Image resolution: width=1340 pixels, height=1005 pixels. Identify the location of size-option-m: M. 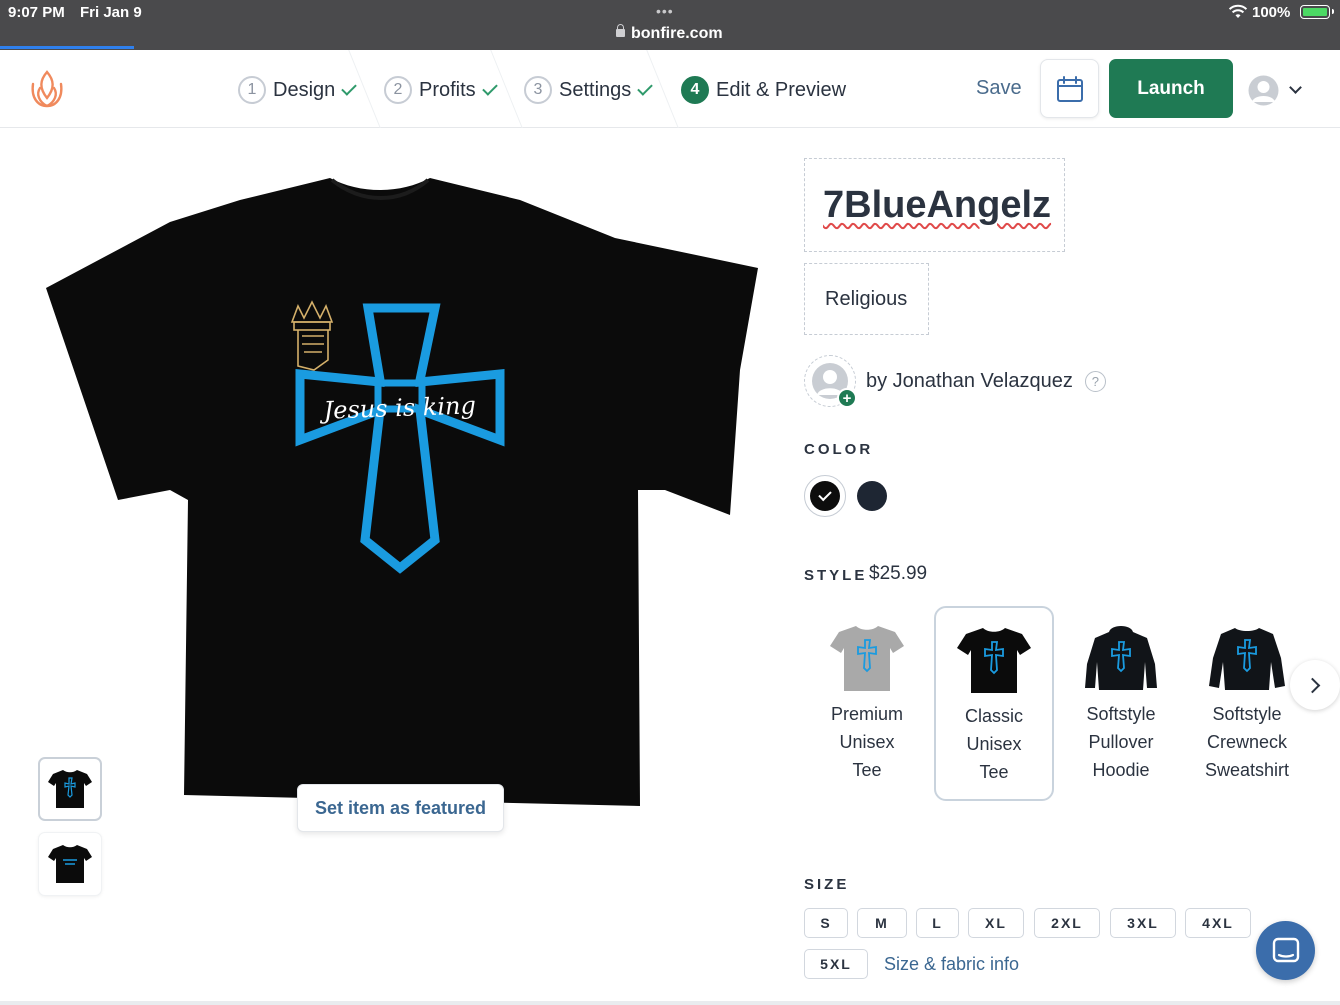
(882, 923).